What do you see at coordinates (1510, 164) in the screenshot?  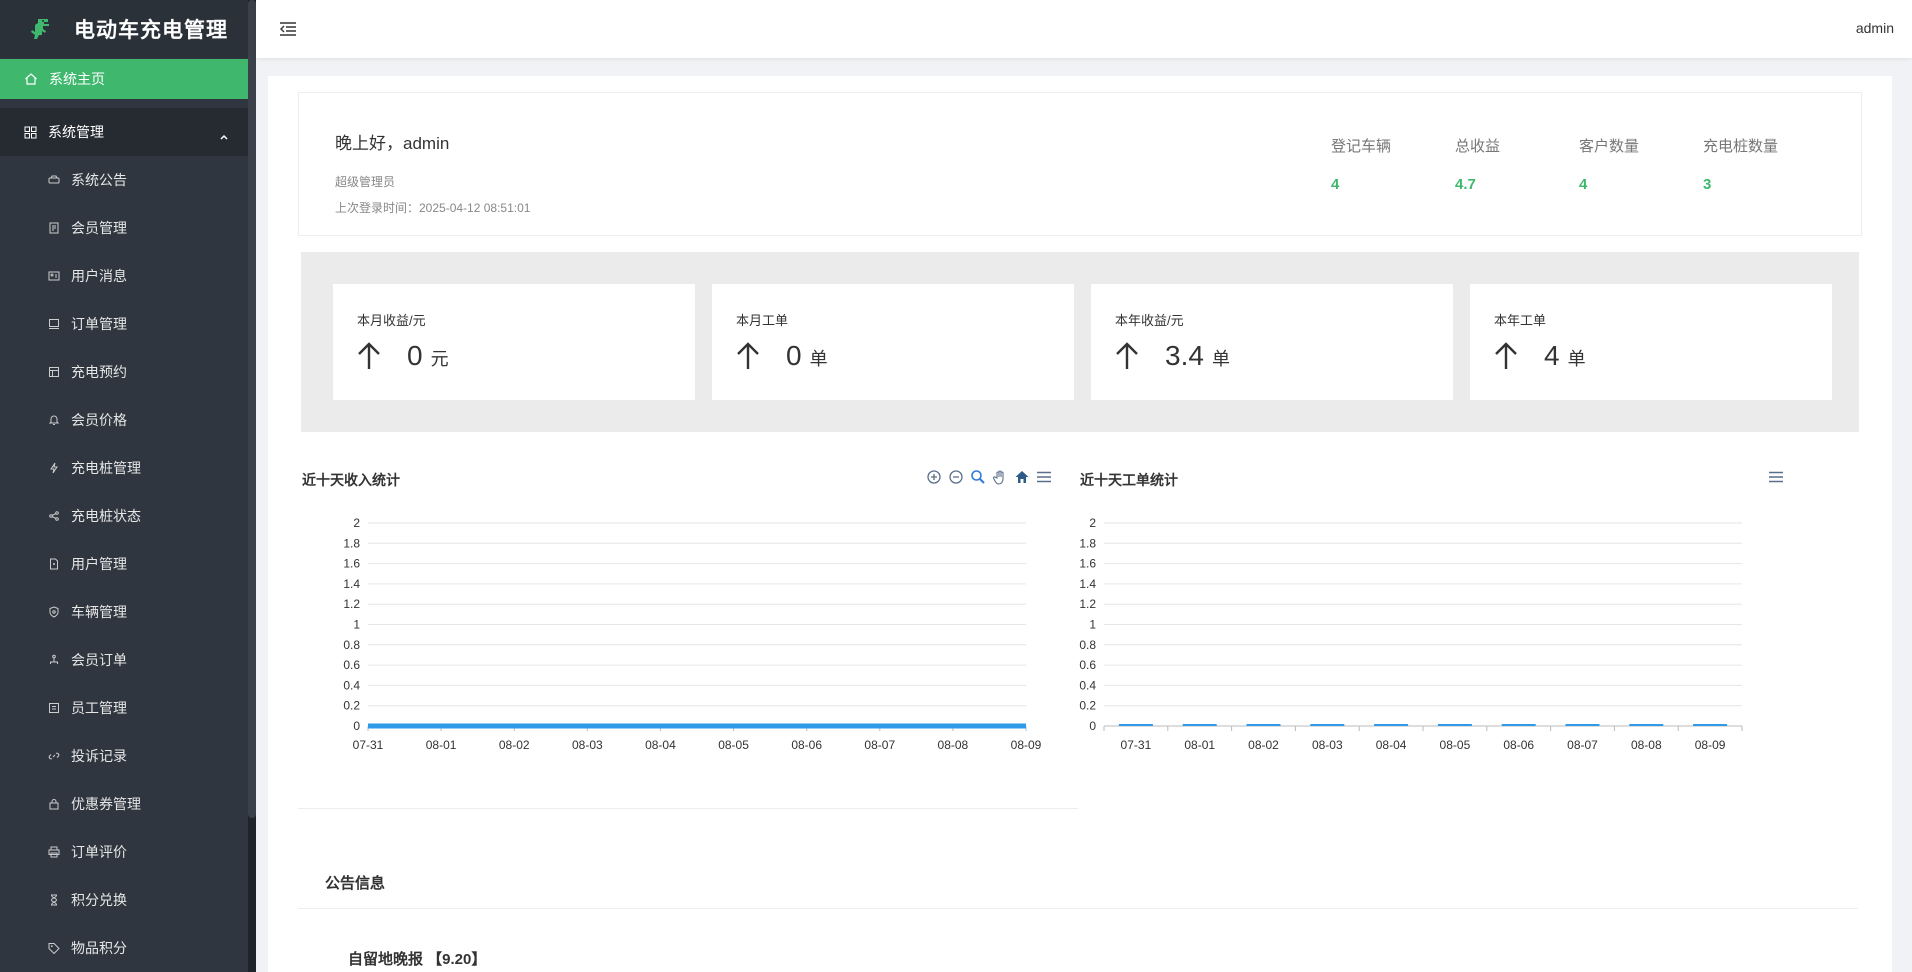 I see `stat-total-revenue: 总收益 4.7` at bounding box center [1510, 164].